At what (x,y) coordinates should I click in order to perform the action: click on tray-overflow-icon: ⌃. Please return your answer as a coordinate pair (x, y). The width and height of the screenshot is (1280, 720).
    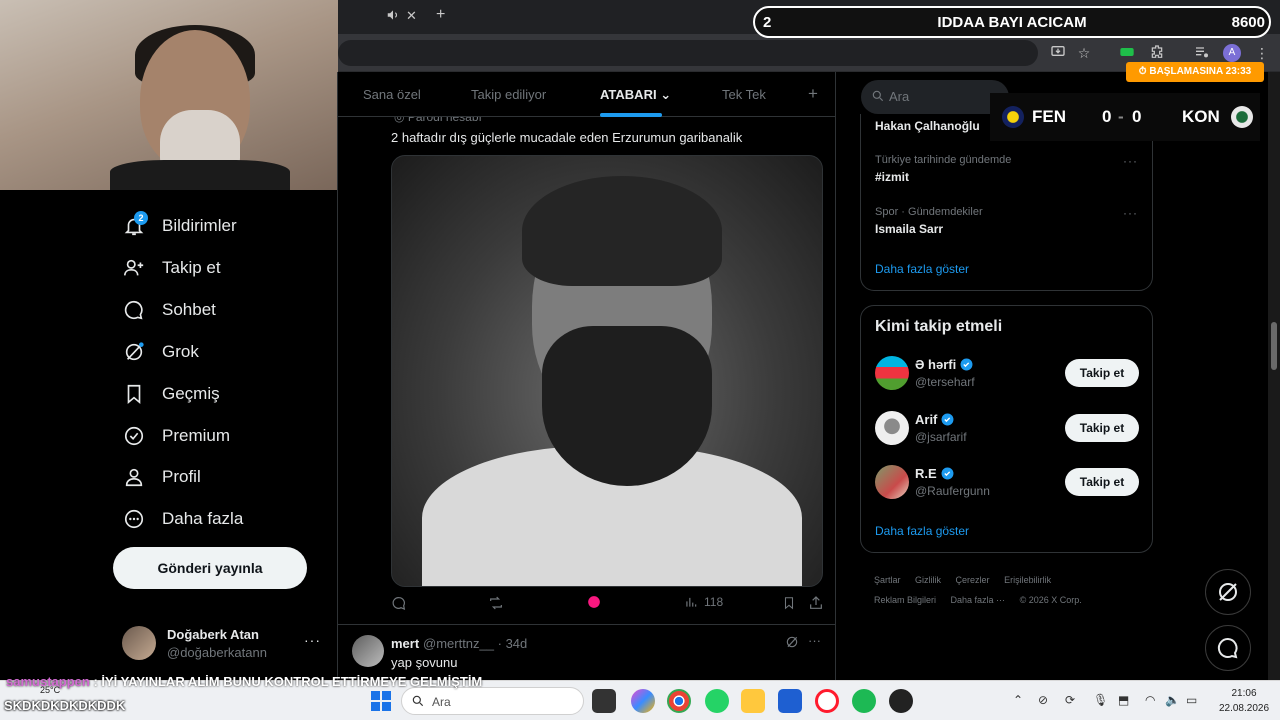
    Looking at the image, I should click on (1018, 700).